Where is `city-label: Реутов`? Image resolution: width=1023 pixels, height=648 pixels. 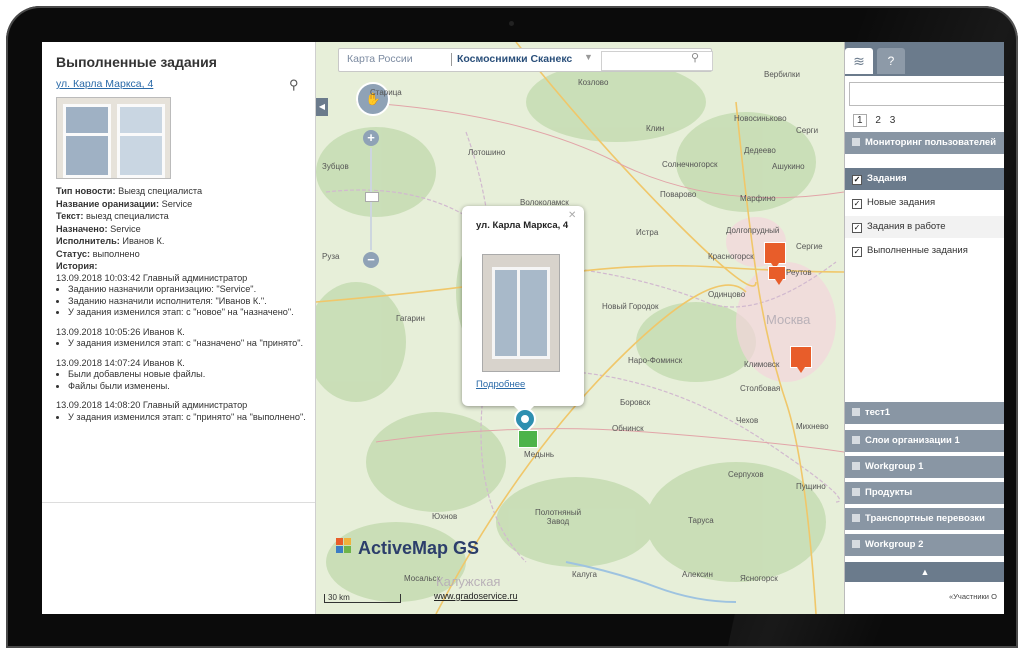
city-label: Реутов is located at coordinates (799, 272).